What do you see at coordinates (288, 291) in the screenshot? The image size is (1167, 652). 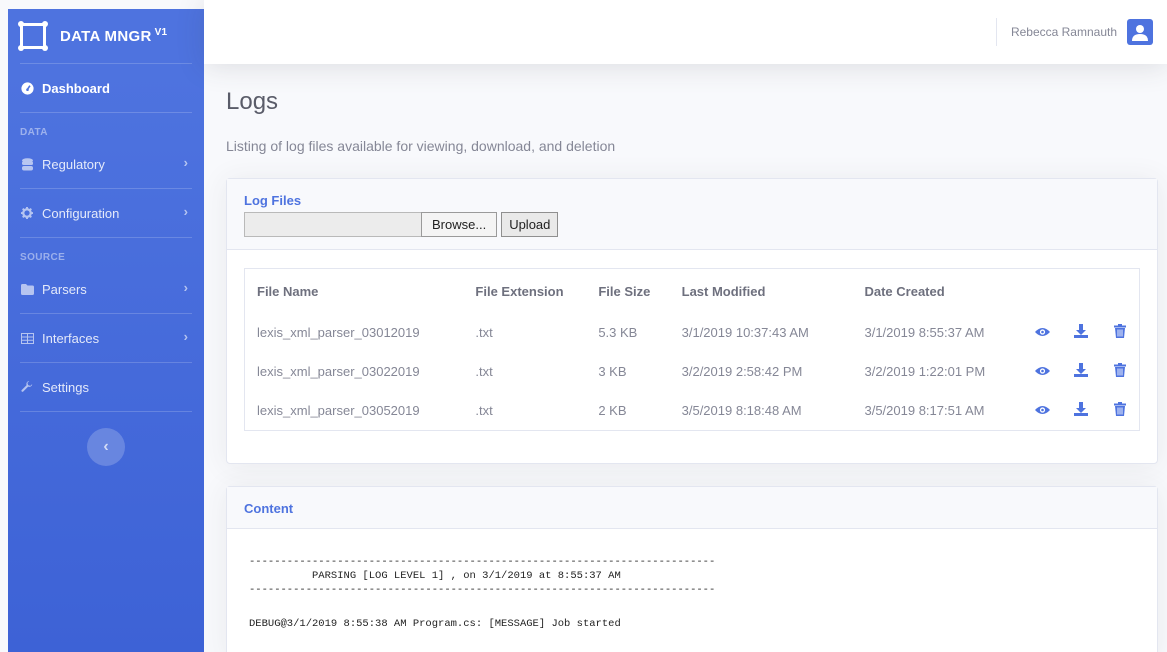 I see `col-file-name: File Name` at bounding box center [288, 291].